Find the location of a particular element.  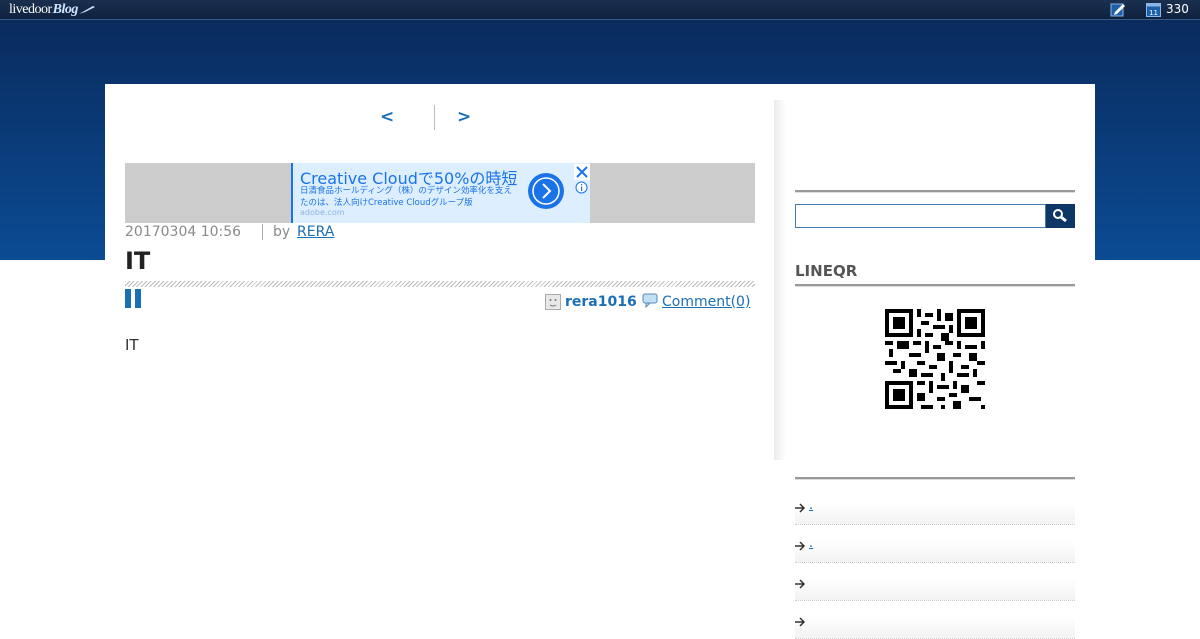

search-icon is located at coordinates (1060, 216).